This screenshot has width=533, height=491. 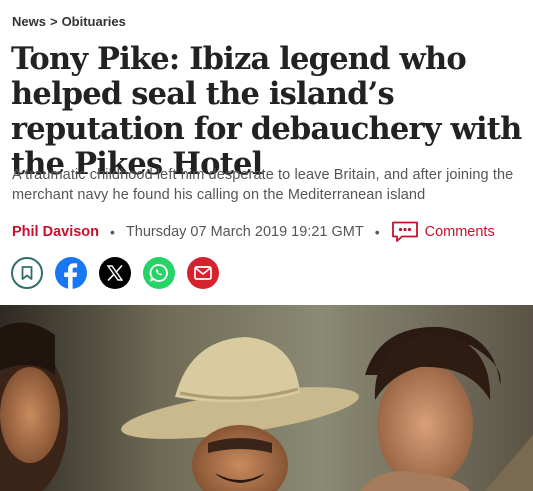 I want to click on bookmark-button, so click(x=27, y=273).